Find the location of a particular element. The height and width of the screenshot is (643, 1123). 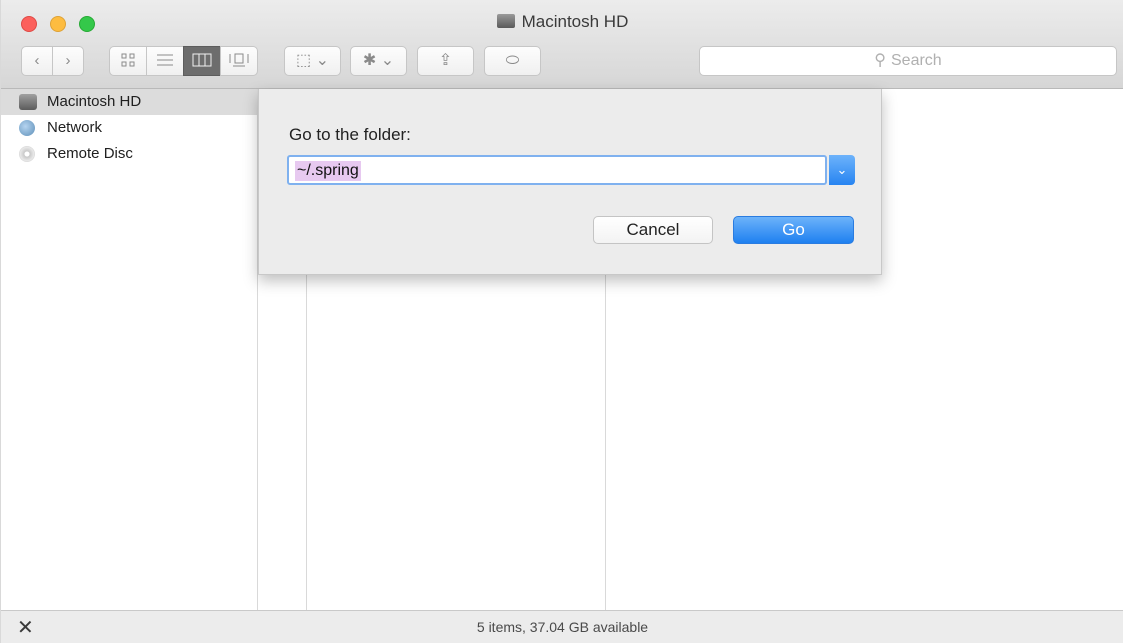

back-button: ‹ is located at coordinates (37, 61).